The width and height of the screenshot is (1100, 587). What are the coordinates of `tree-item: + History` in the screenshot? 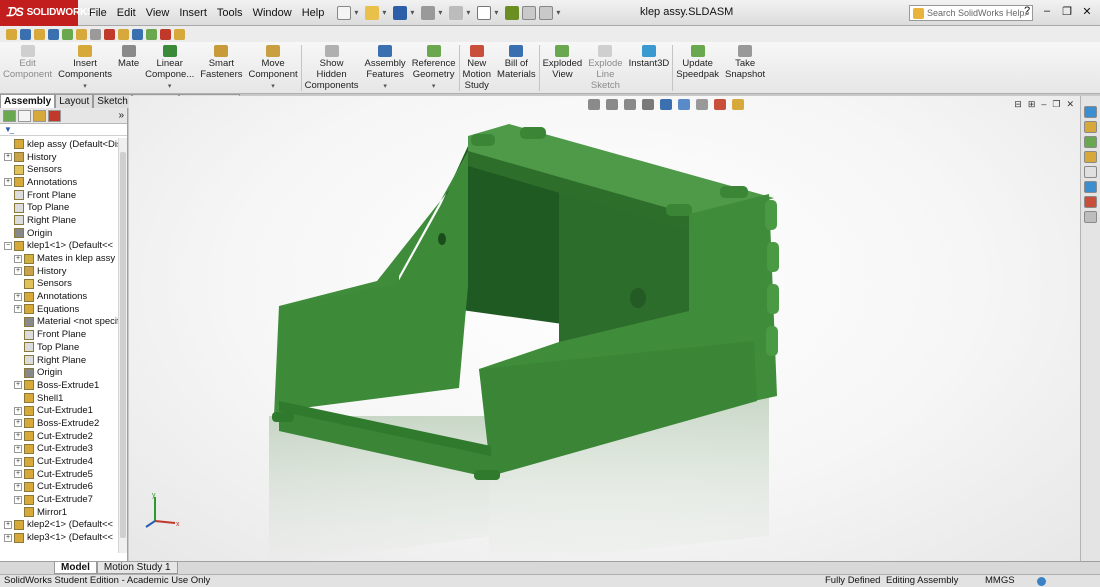 It's located at (59, 157).